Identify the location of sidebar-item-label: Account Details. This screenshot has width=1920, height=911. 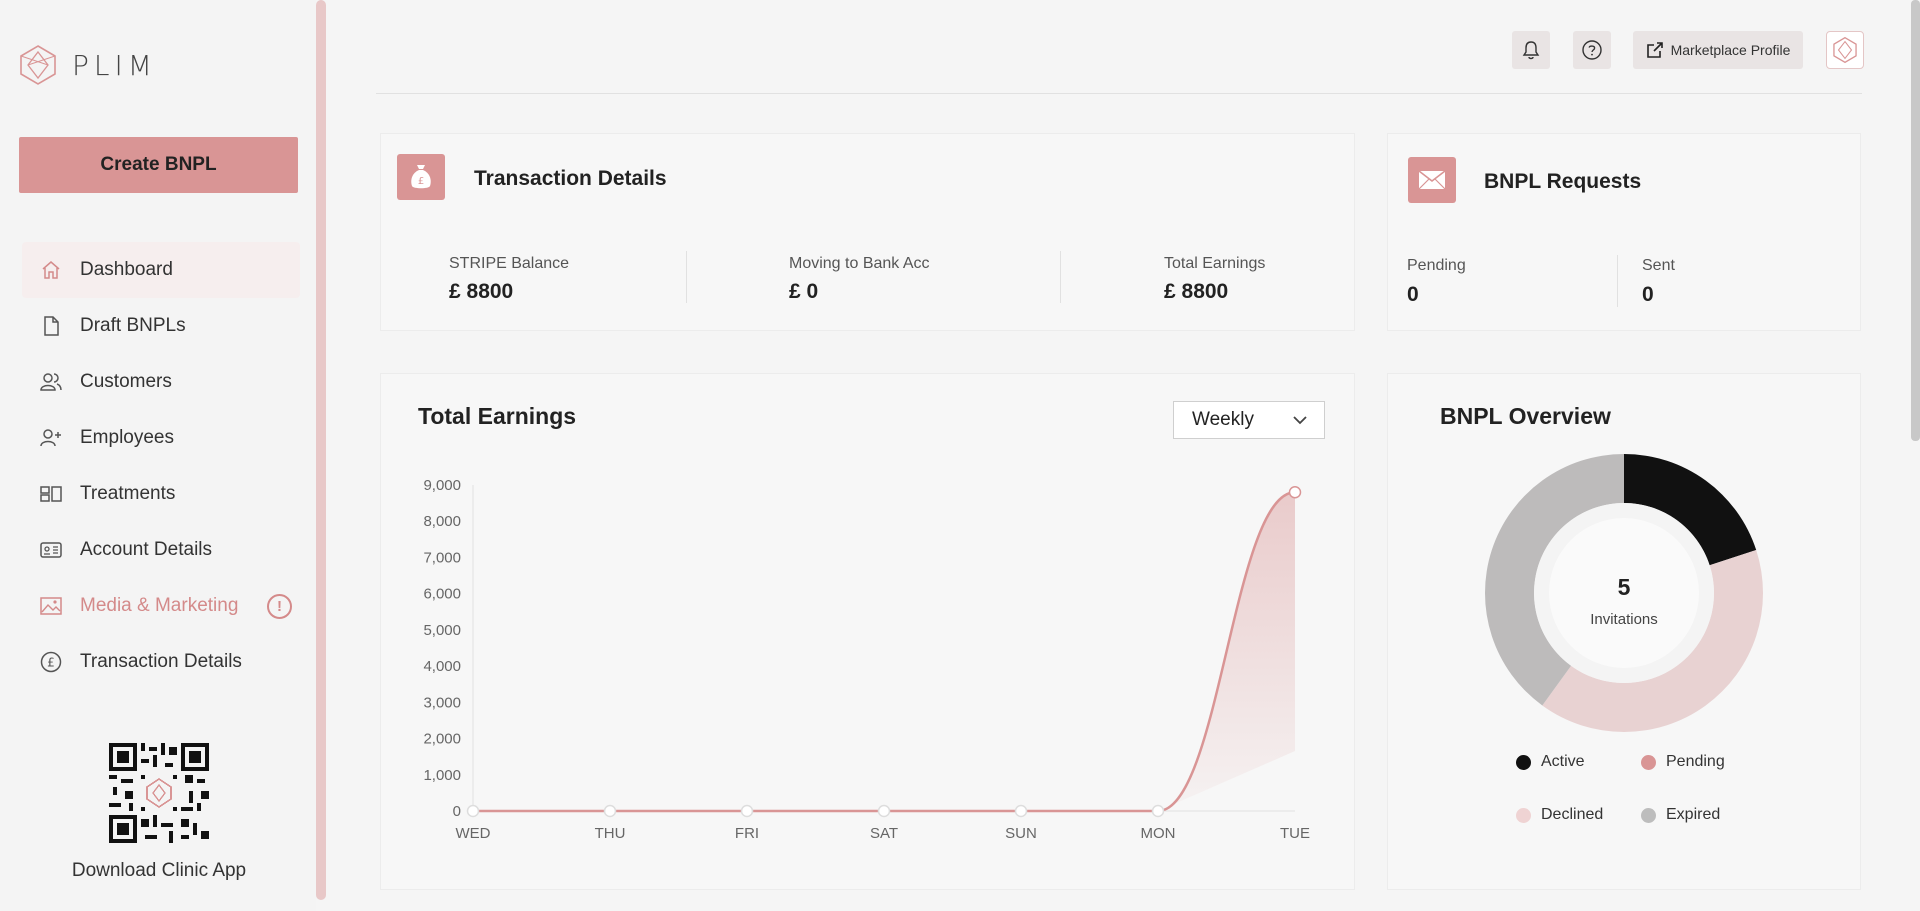
(146, 549).